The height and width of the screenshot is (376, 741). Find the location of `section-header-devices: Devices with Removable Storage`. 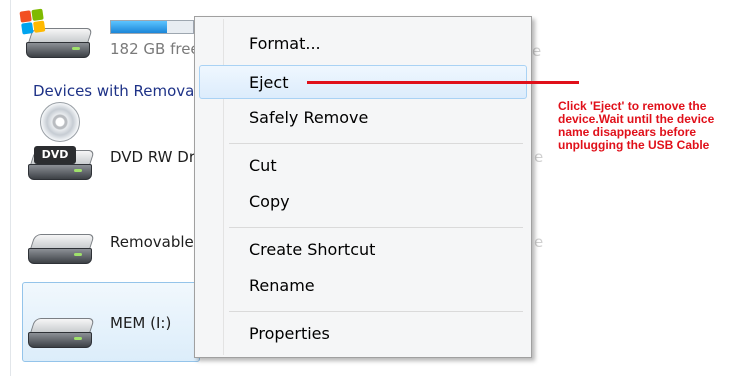

section-header-devices: Devices with Removable Storage is located at coordinates (113, 91).